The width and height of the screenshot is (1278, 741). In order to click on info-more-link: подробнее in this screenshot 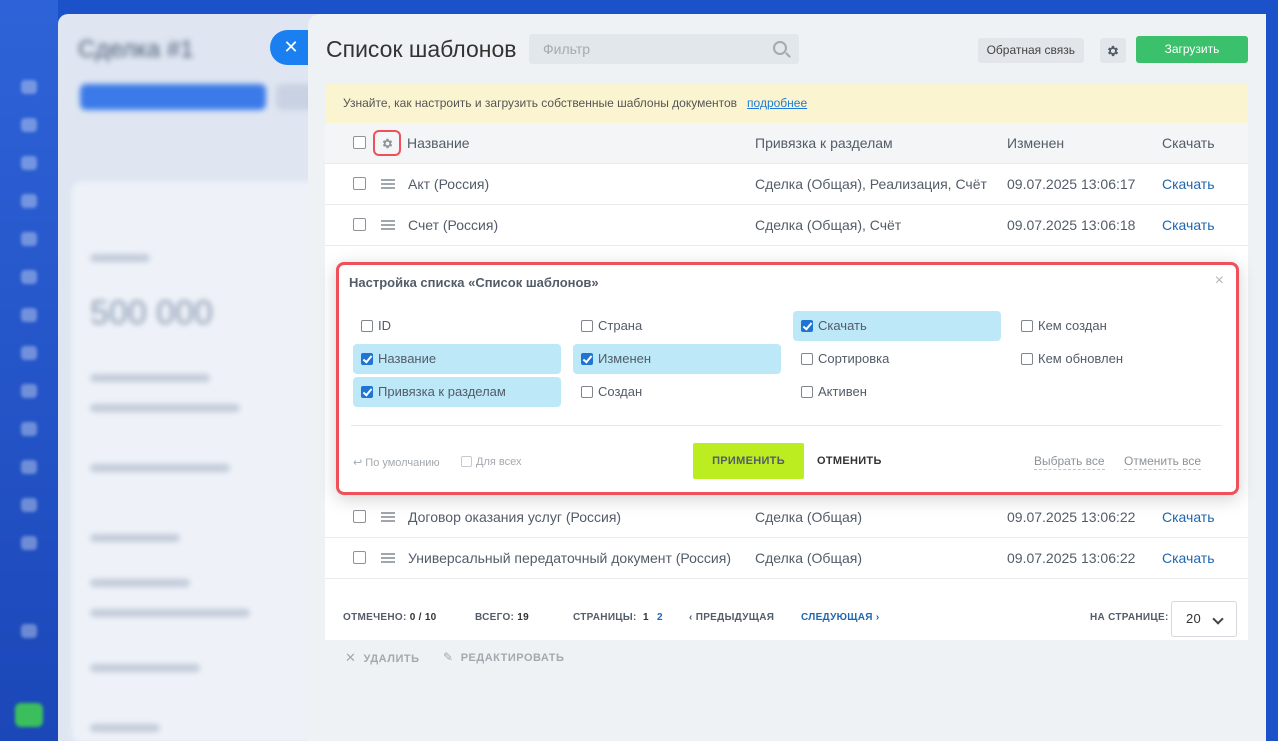, I will do `click(777, 103)`.